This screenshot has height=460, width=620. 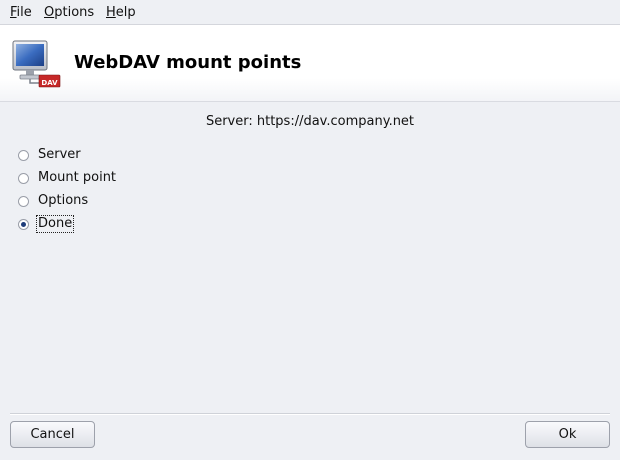 I want to click on radio-label: Server, so click(x=59, y=154).